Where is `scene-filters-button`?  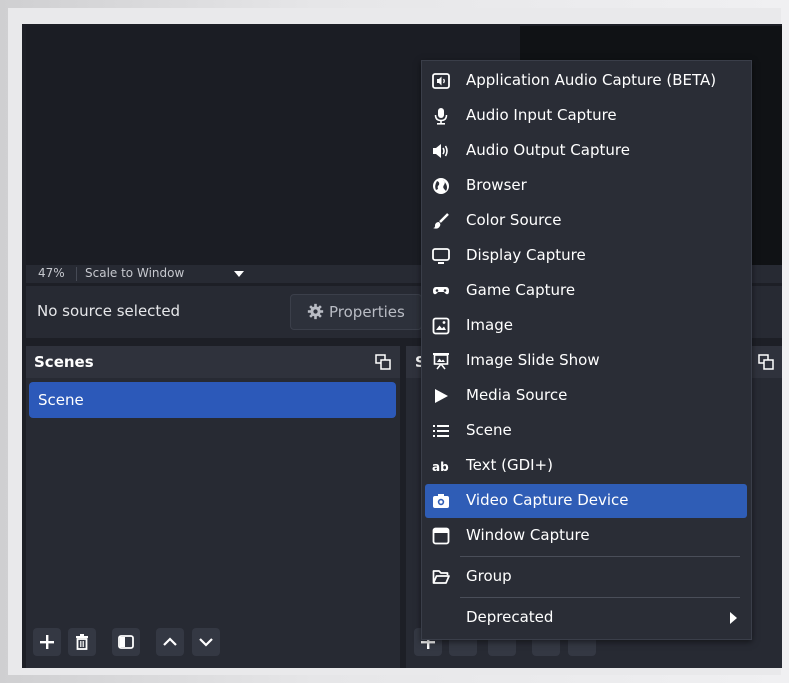 scene-filters-button is located at coordinates (126, 642).